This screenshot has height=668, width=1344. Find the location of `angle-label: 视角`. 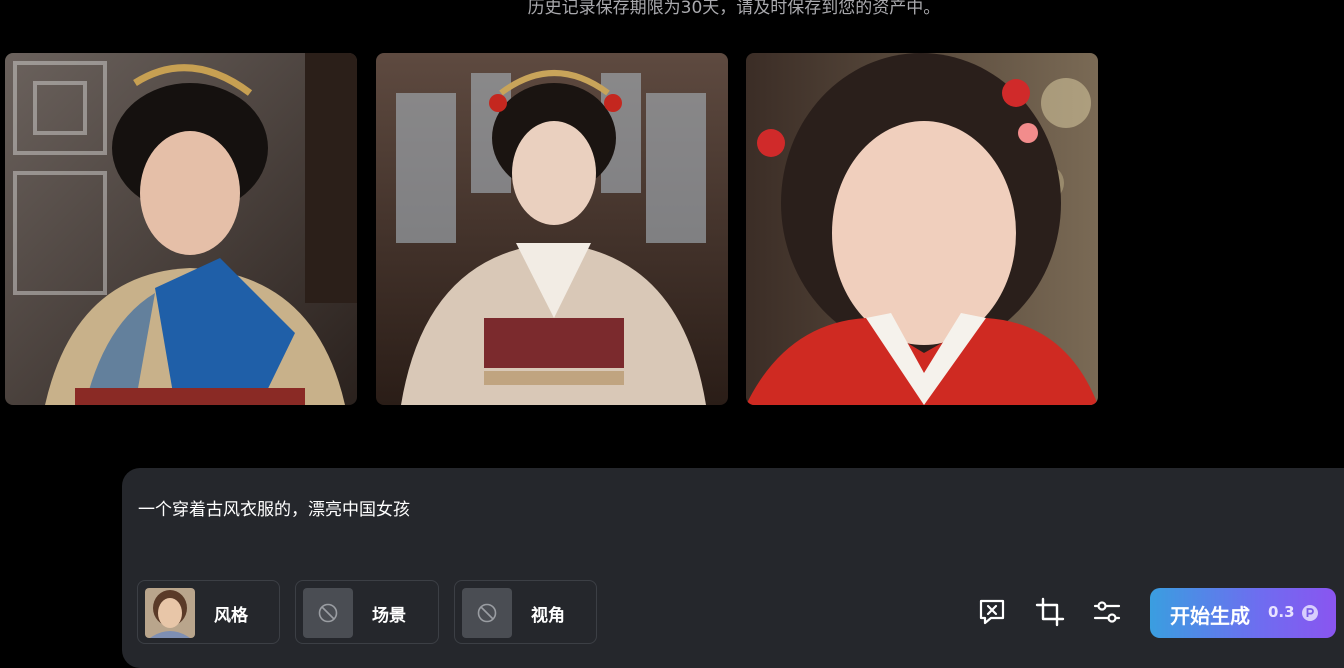

angle-label: 视角 is located at coordinates (548, 616).